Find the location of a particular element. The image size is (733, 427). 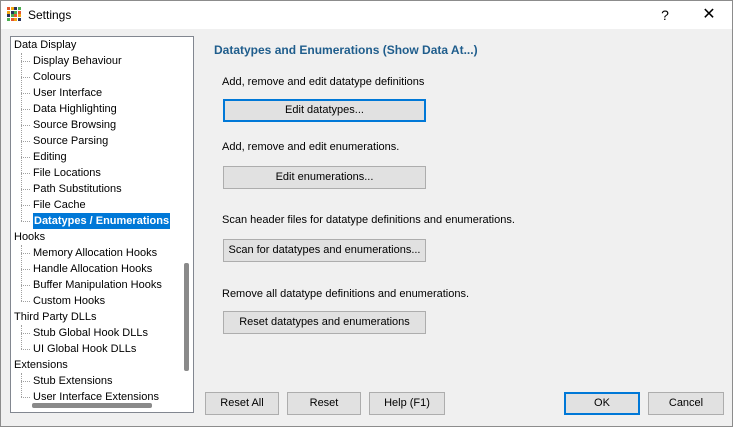

section-description: Add, remove and edit enumerations. is located at coordinates (311, 147).